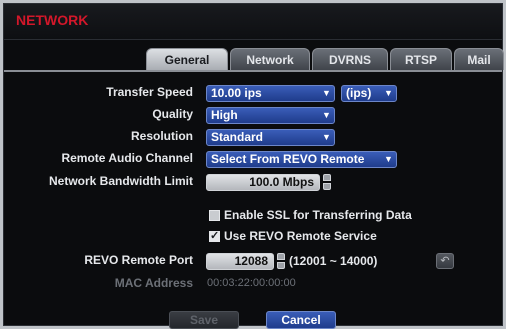 The width and height of the screenshot is (506, 329). I want to click on save-button: Save, so click(204, 320).